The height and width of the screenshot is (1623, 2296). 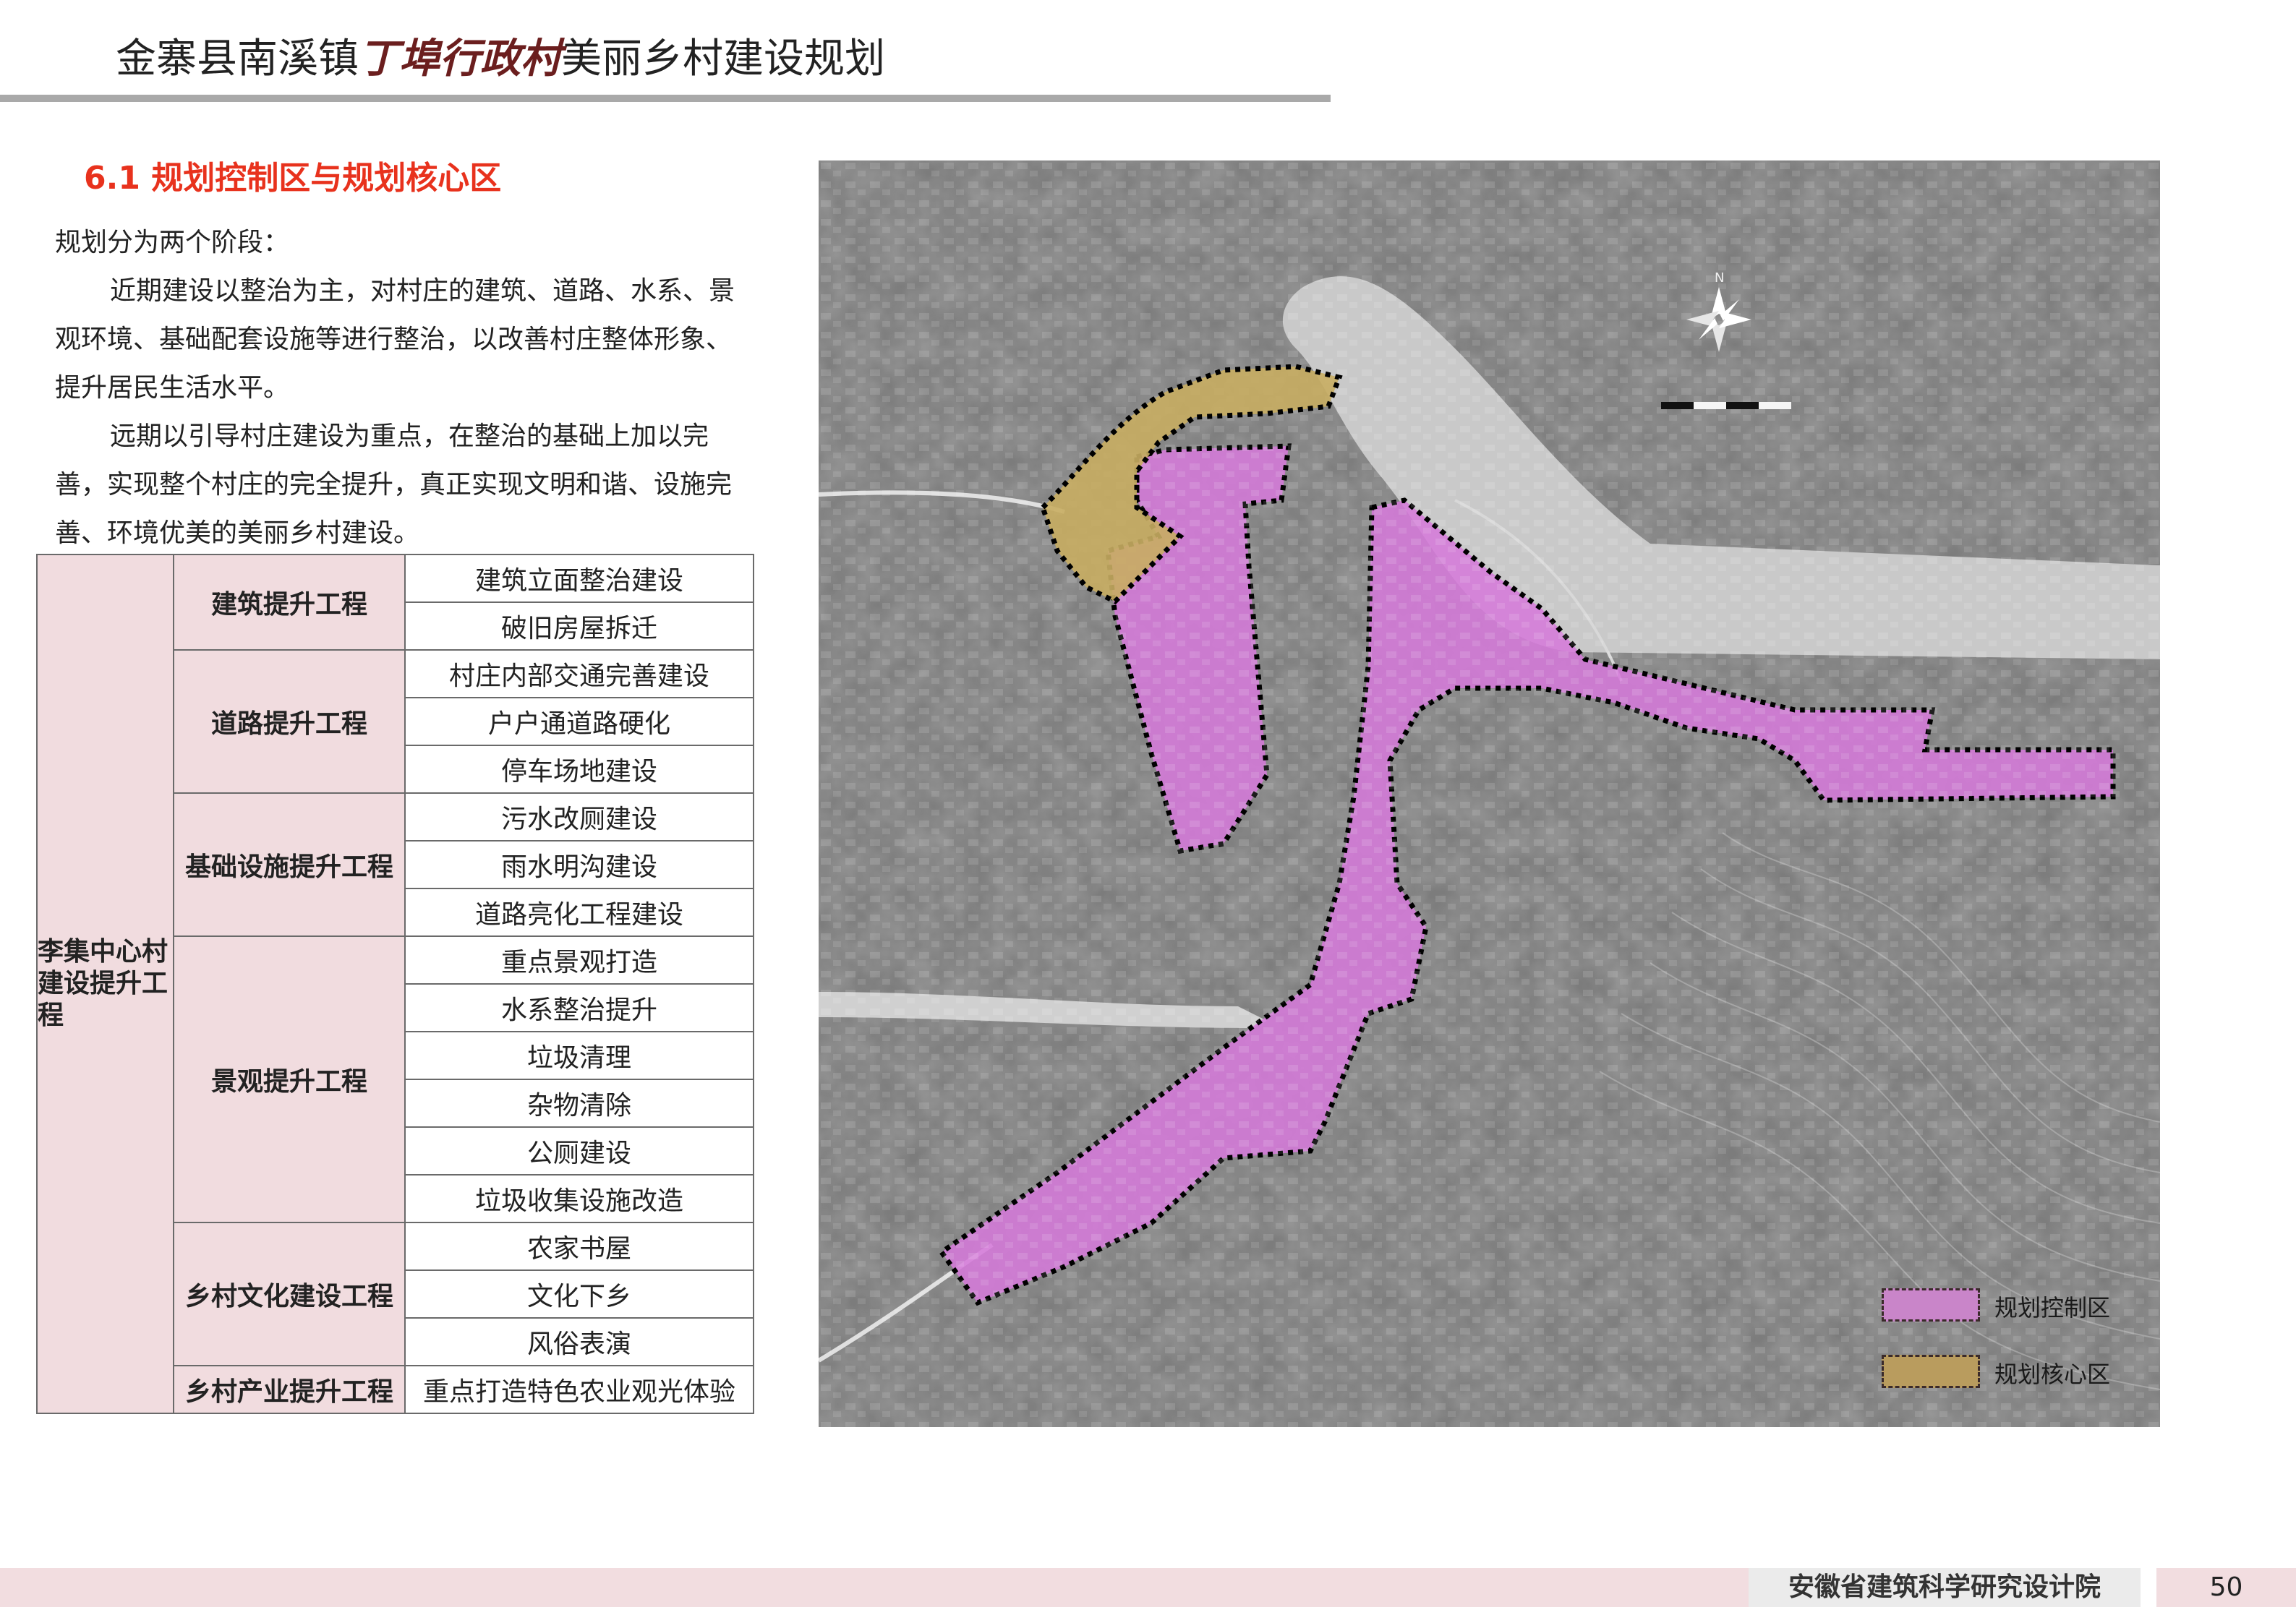 What do you see at coordinates (2052, 1374) in the screenshot?
I see `legend-label-core: 规划核心区` at bounding box center [2052, 1374].